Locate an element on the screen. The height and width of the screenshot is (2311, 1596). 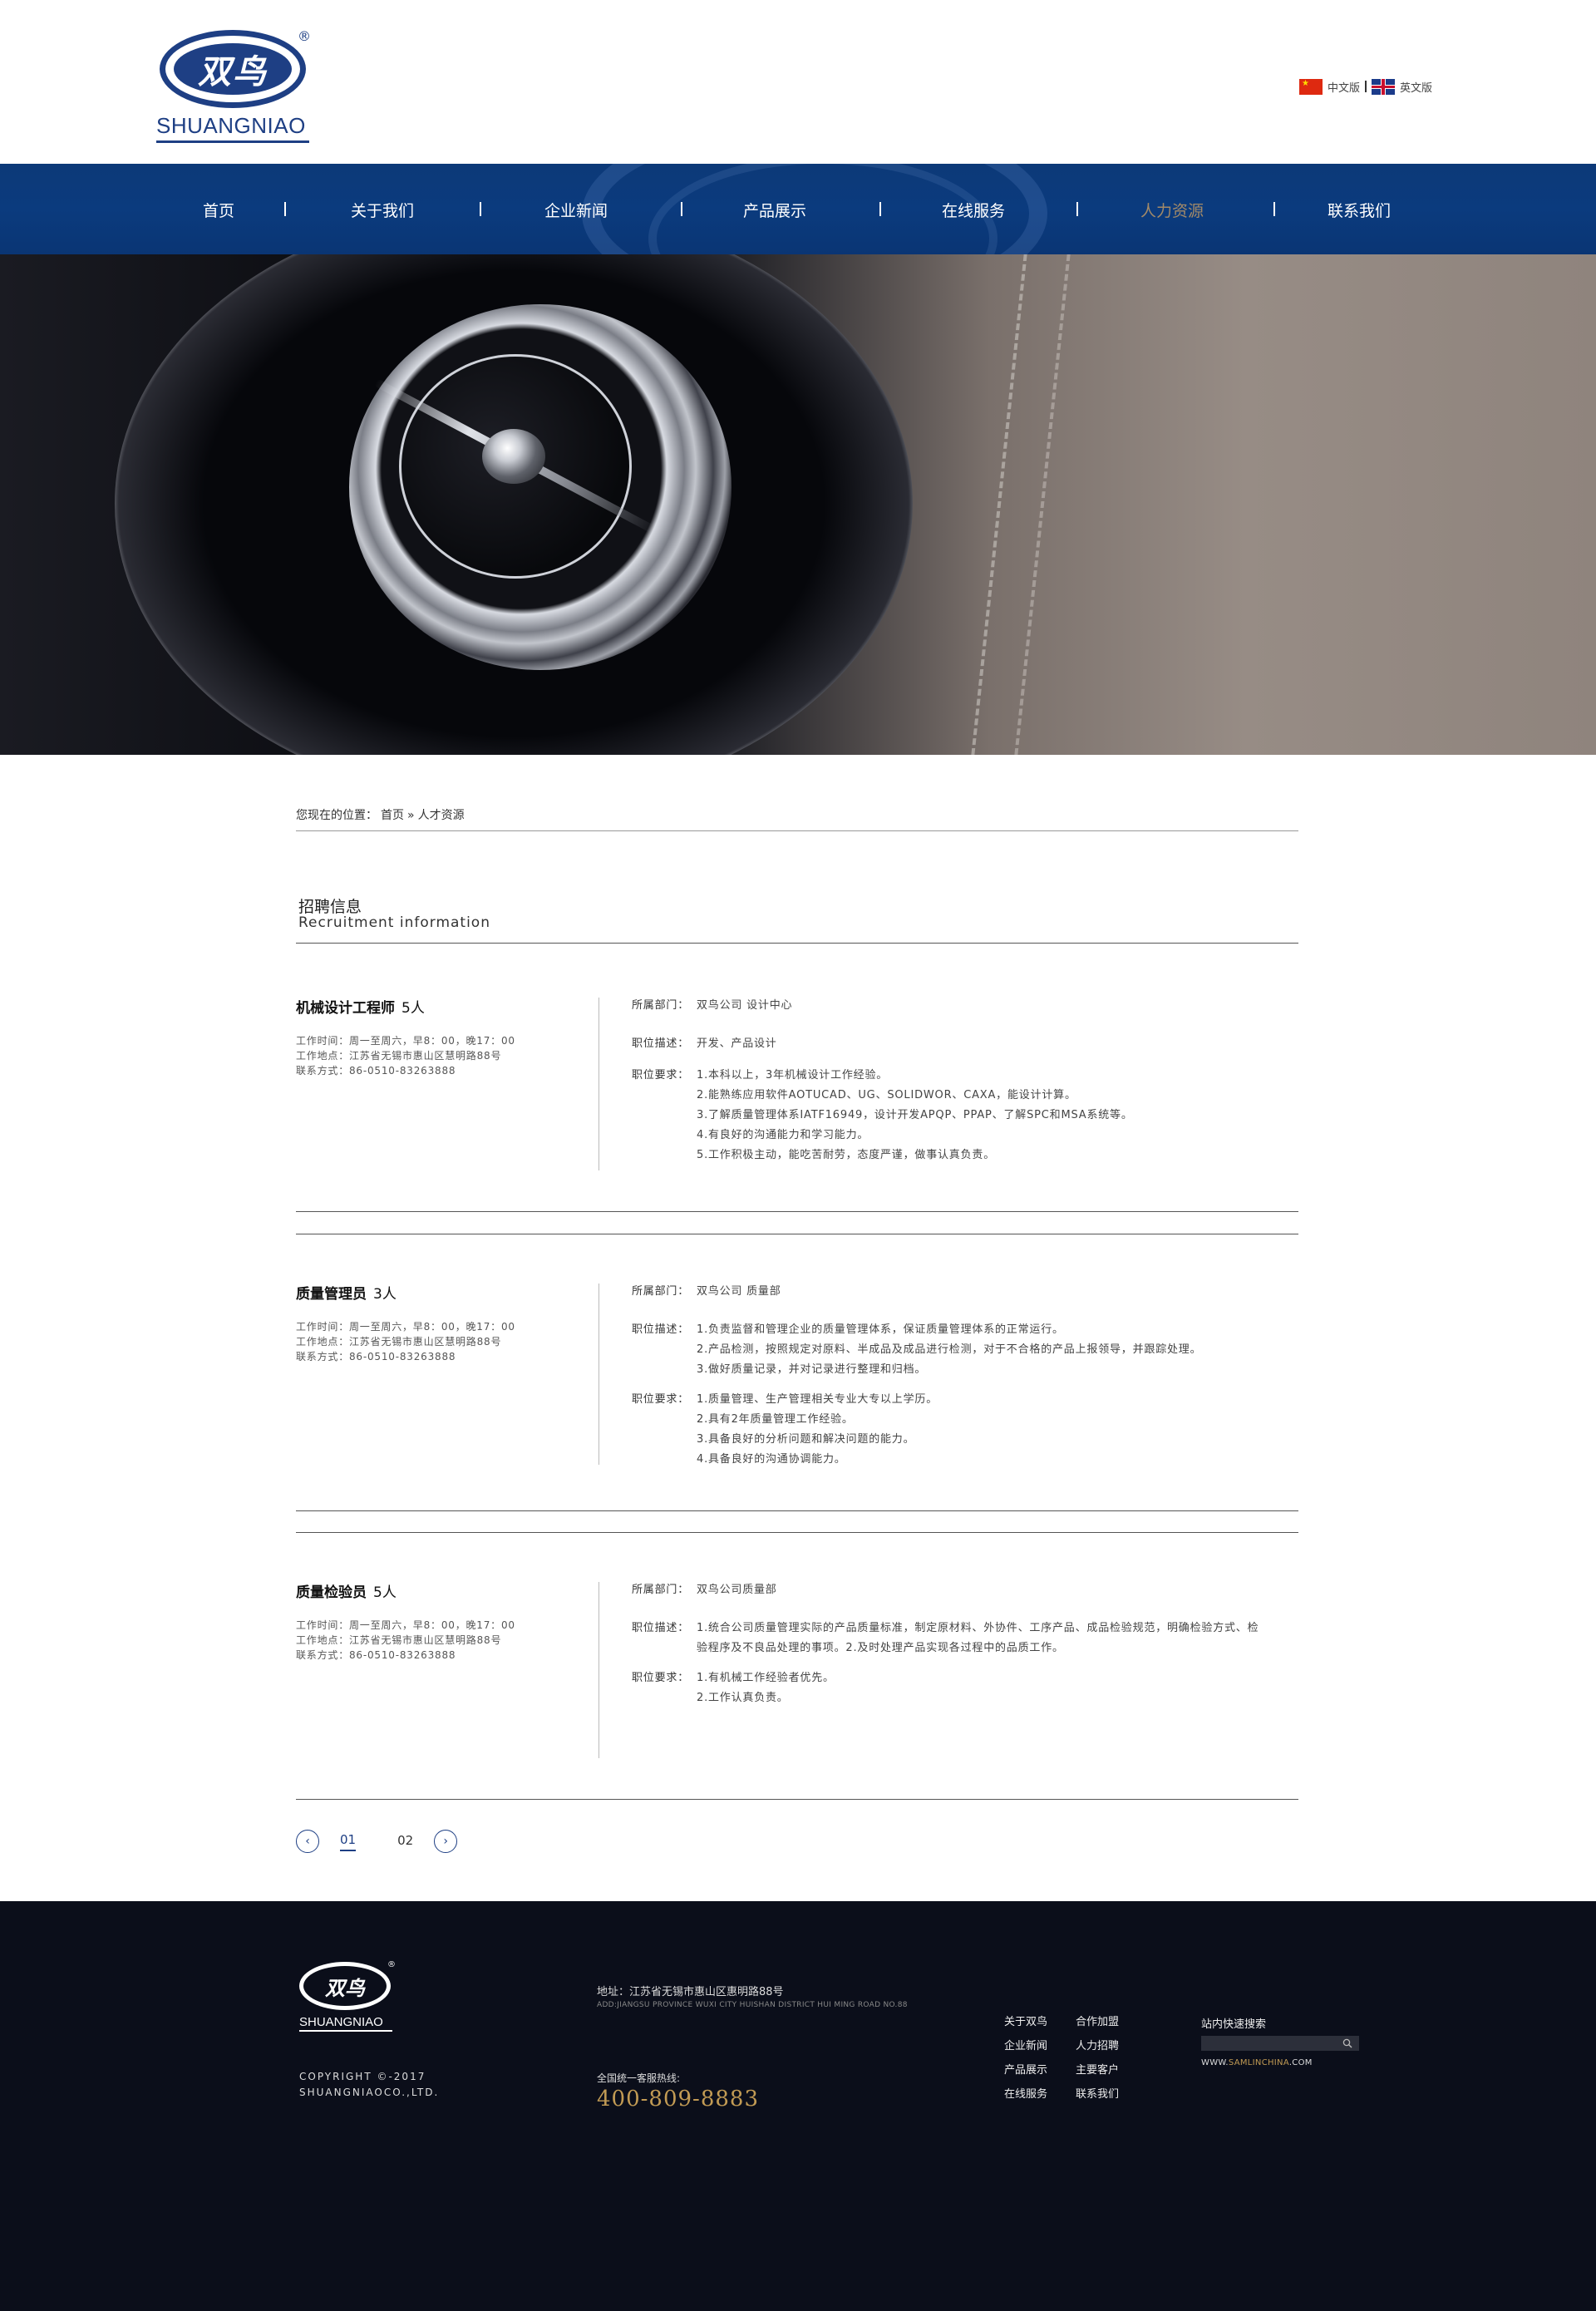
lang-chinese: 中文版 is located at coordinates (1344, 87).